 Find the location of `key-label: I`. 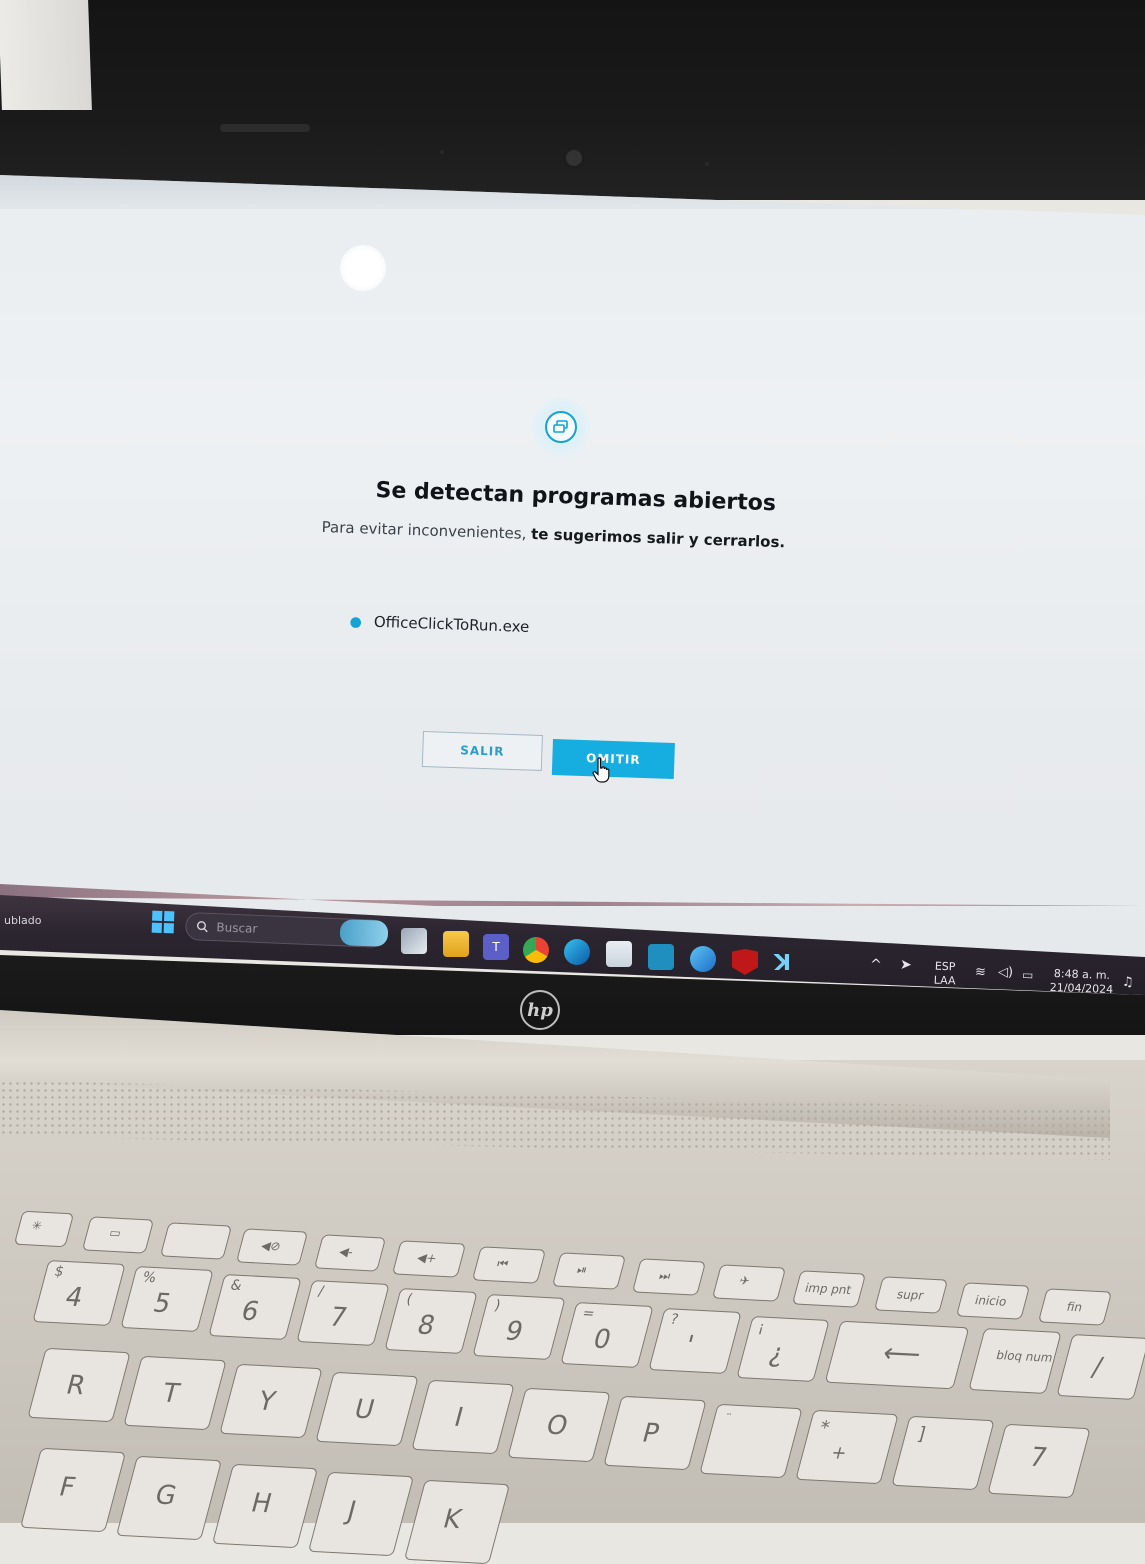

key-label: I is located at coordinates (458, 1417).